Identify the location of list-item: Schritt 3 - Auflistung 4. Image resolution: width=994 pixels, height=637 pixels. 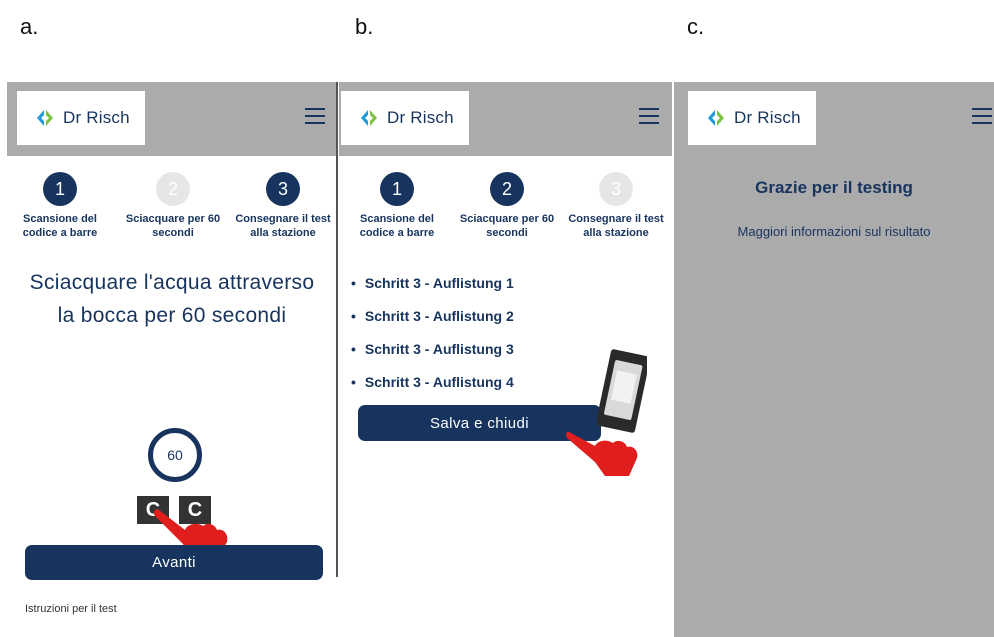
(432, 381).